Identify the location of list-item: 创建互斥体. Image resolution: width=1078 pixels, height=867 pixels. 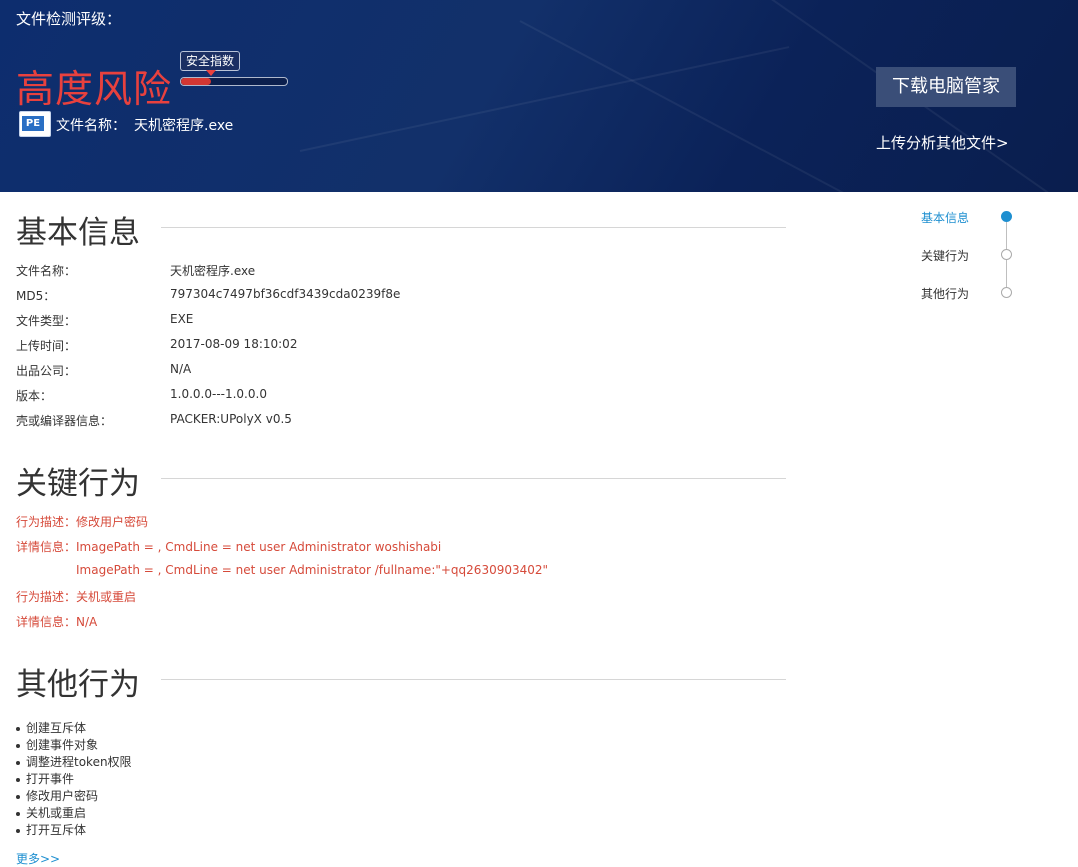
(74, 728).